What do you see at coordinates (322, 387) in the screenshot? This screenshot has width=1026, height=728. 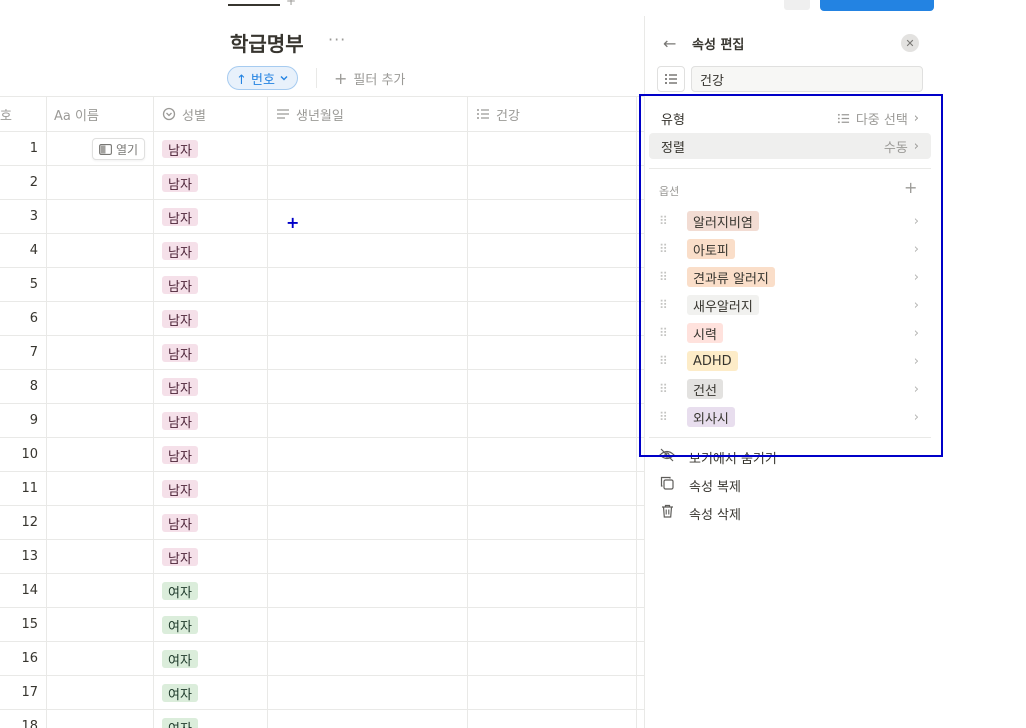 I see `table-row: 8 남자` at bounding box center [322, 387].